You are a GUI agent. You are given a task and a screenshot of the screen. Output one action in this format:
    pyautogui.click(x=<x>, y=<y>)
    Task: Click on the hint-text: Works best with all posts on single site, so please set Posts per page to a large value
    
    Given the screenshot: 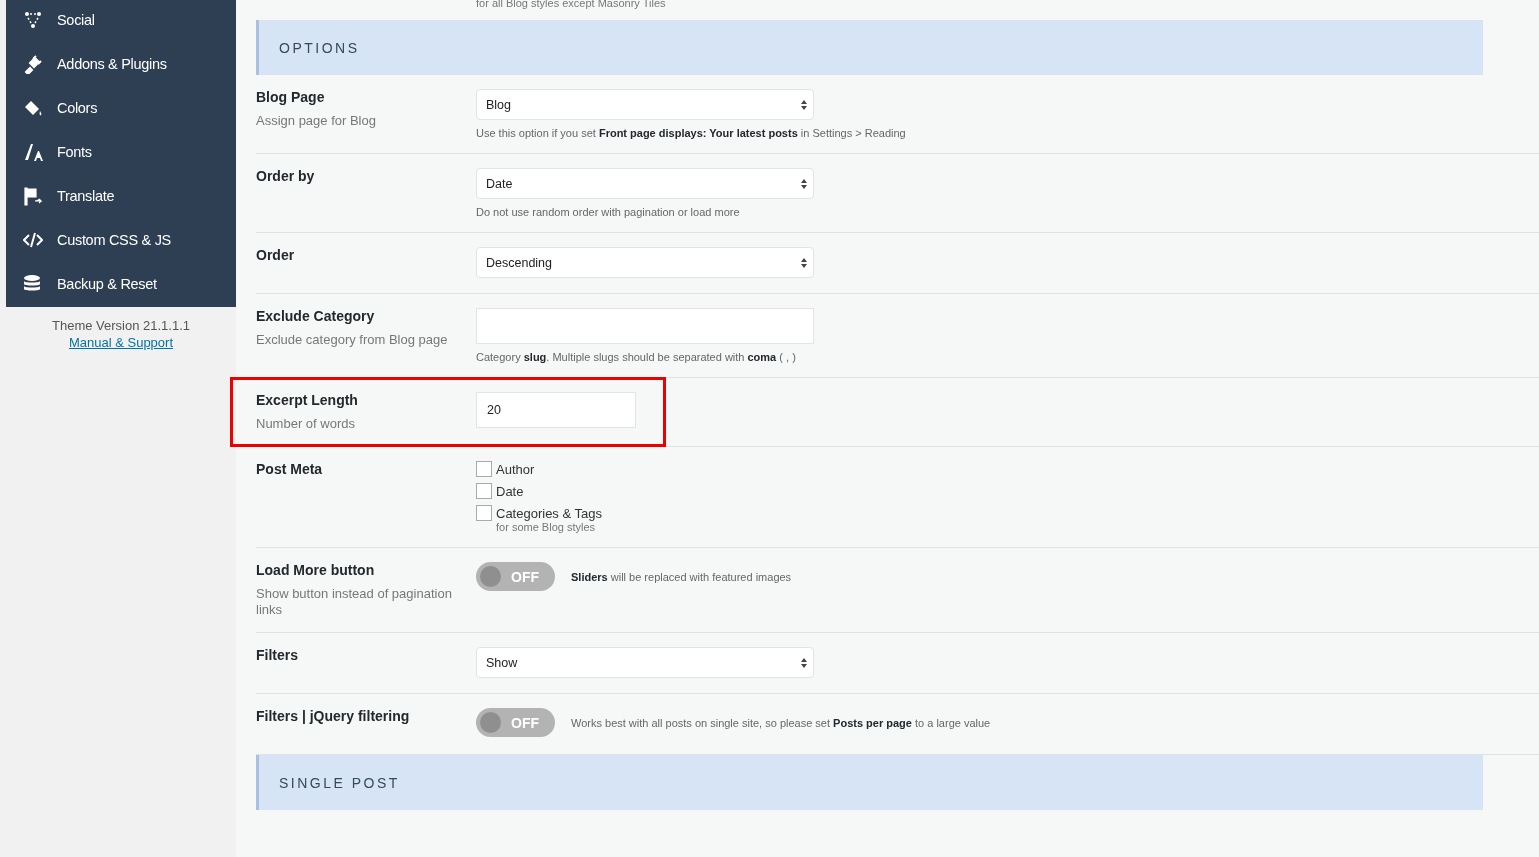 What is the action you would take?
    pyautogui.click(x=781, y=722)
    